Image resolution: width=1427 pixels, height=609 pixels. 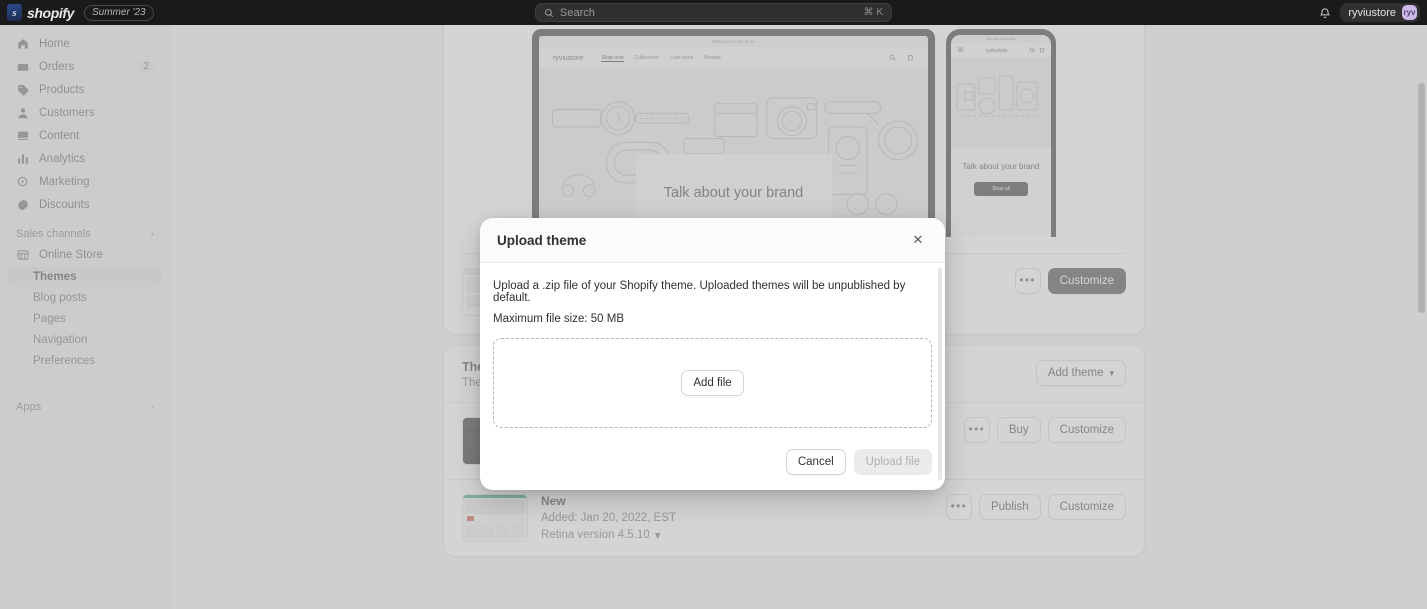 What do you see at coordinates (712, 240) in the screenshot?
I see `modal-header: Upload theme ✕` at bounding box center [712, 240].